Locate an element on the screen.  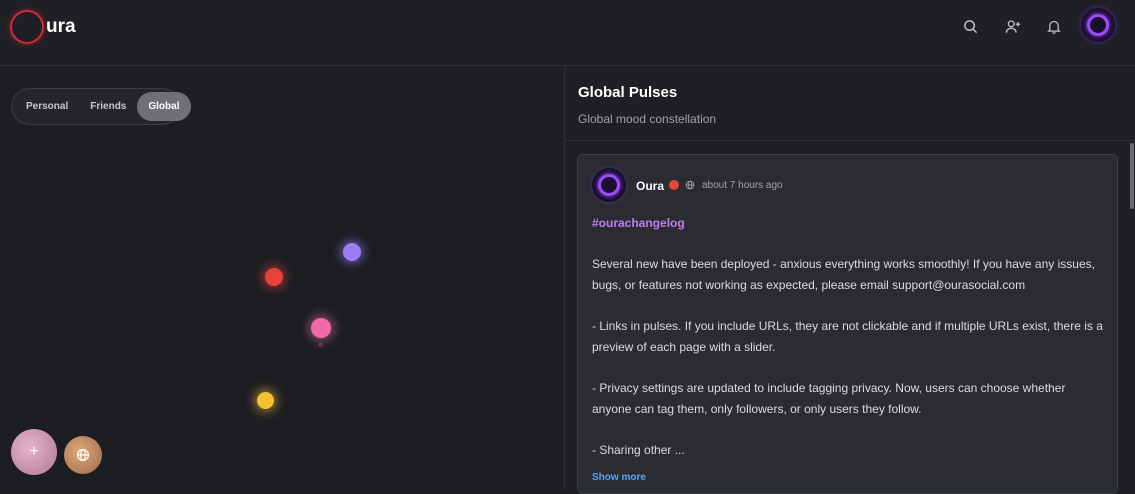
panel-divider is located at coordinates (850, 140).